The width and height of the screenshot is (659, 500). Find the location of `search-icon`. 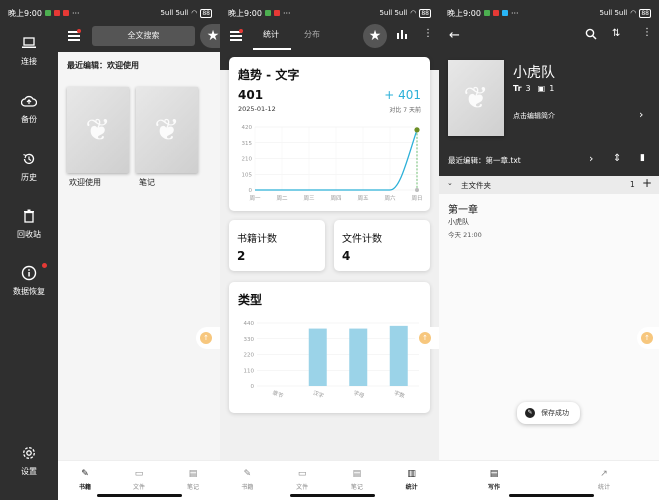

search-icon is located at coordinates (591, 35).